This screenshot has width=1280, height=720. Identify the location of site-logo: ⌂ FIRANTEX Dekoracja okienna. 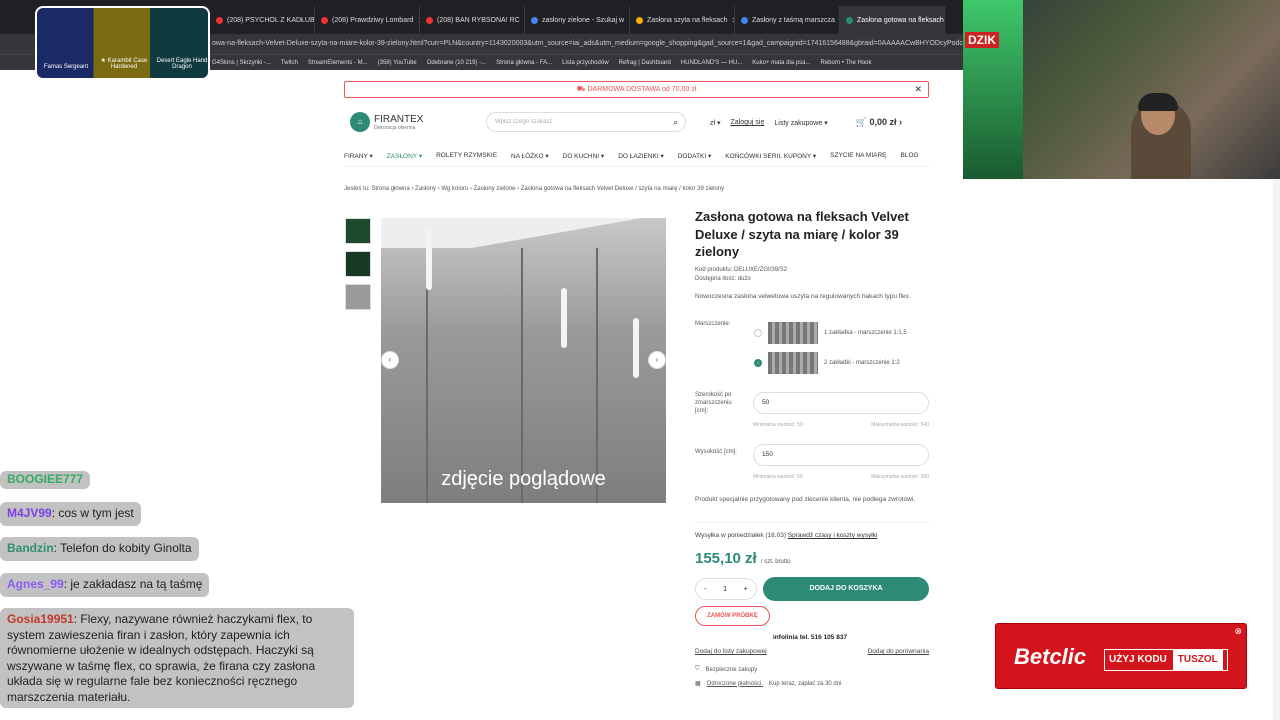
(386, 122).